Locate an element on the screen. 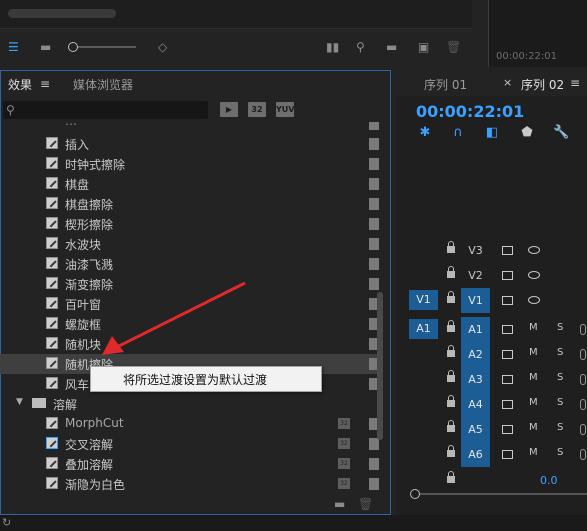 The width and height of the screenshot is (587, 531). tab-media-browser: 媒体浏览器 is located at coordinates (103, 84).